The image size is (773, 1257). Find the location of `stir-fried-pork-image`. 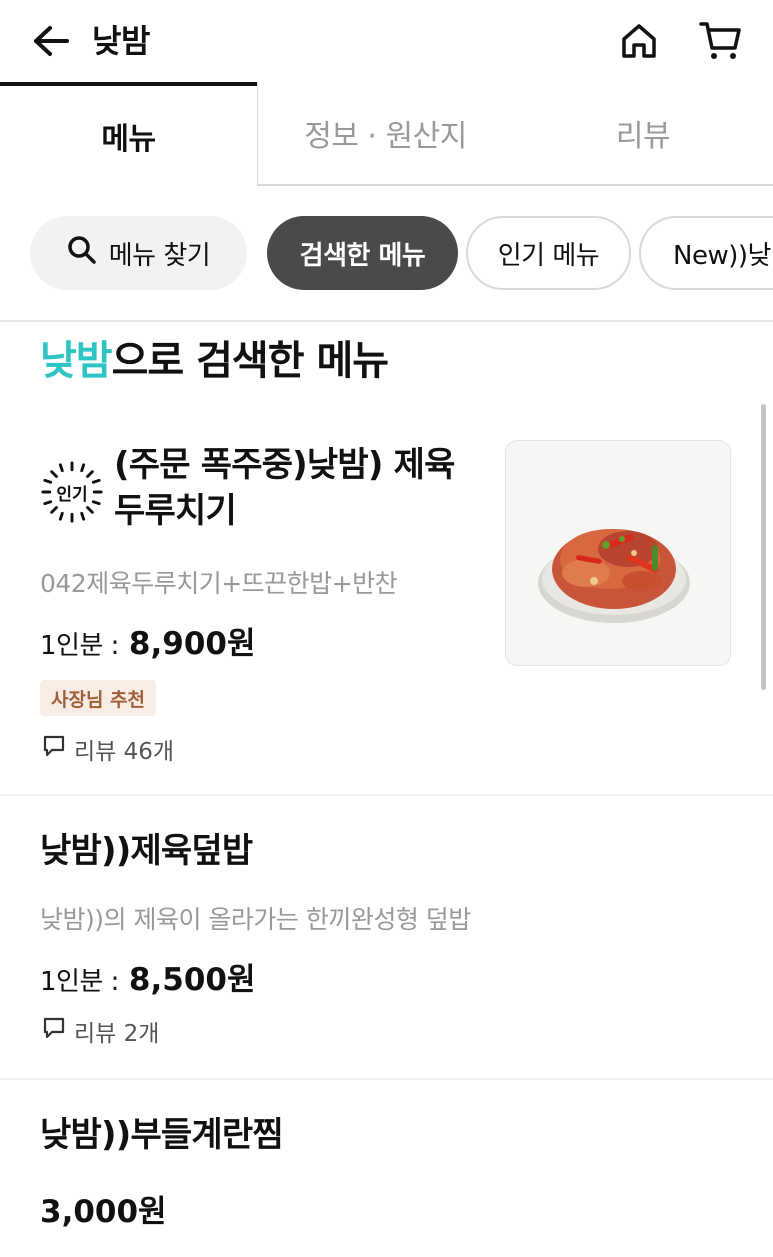

stir-fried-pork-image is located at coordinates (618, 553).